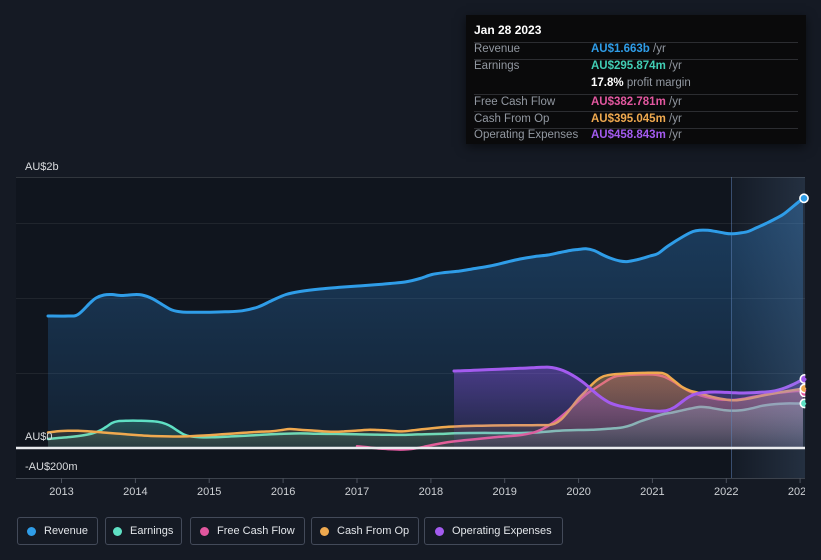 This screenshot has width=821, height=560. What do you see at coordinates (431, 492) in the screenshot?
I see `svg-text: 2018` at bounding box center [431, 492].